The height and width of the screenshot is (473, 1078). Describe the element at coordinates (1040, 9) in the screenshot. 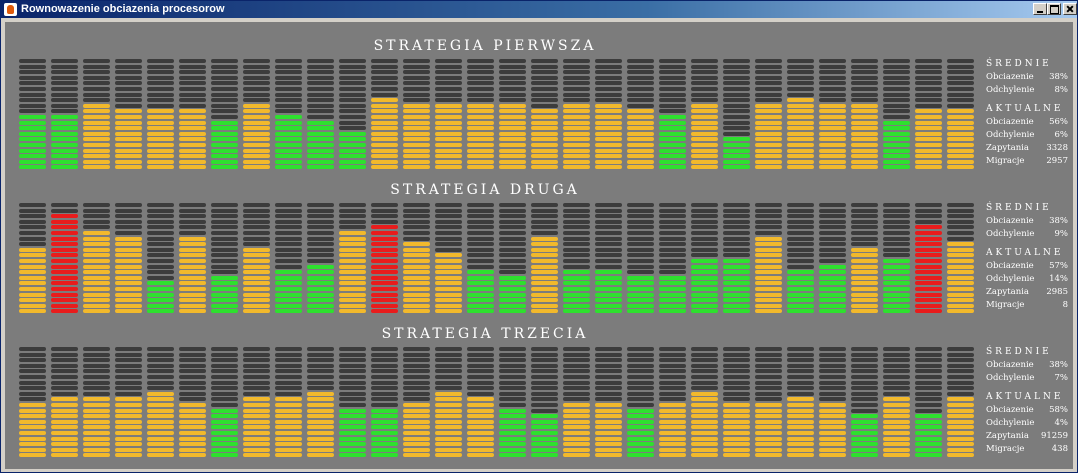

I see `minimize-button` at that location.